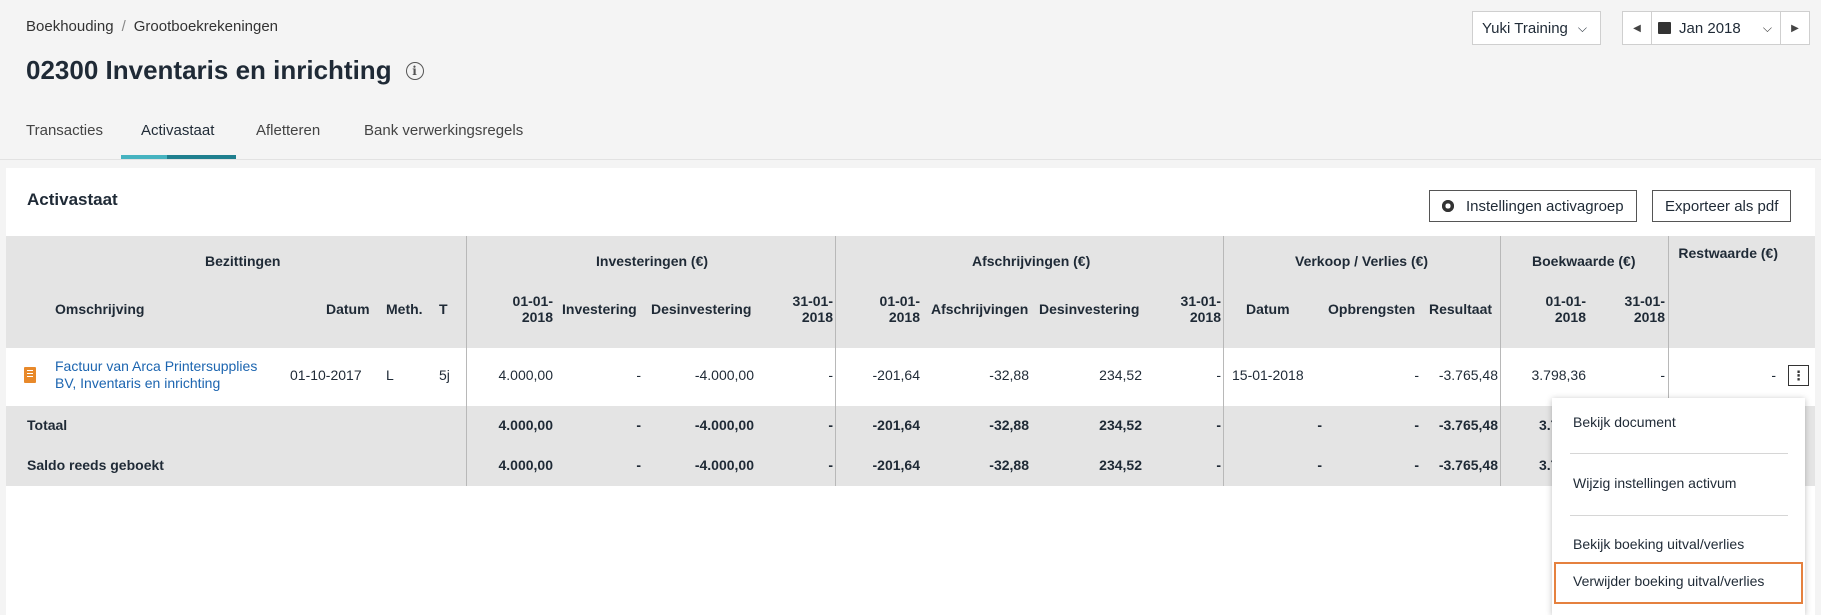 The image size is (1821, 615). What do you see at coordinates (638, 375) in the screenshot?
I see `cell-investering: -` at bounding box center [638, 375].